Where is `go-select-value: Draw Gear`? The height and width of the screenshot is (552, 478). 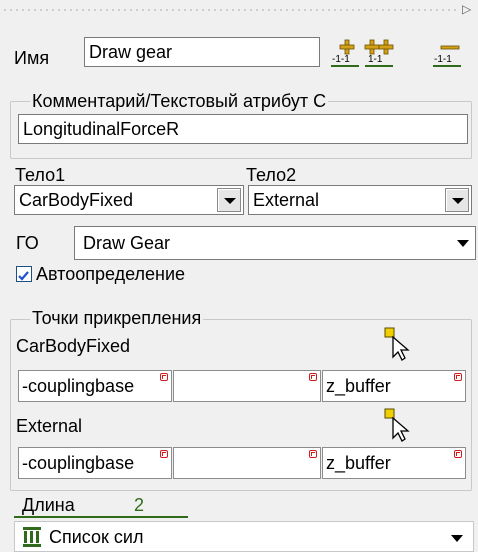 go-select-value: Draw Gear is located at coordinates (127, 243).